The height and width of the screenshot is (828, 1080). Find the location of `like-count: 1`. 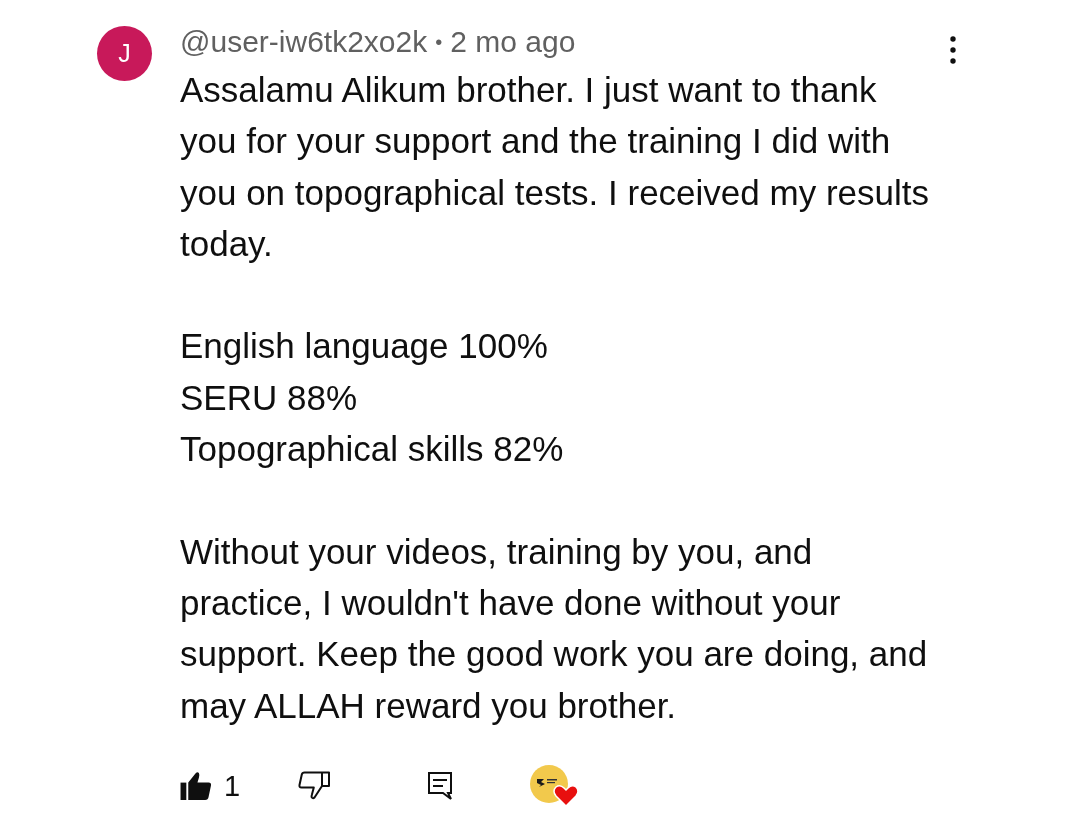

like-count: 1 is located at coordinates (232, 785).